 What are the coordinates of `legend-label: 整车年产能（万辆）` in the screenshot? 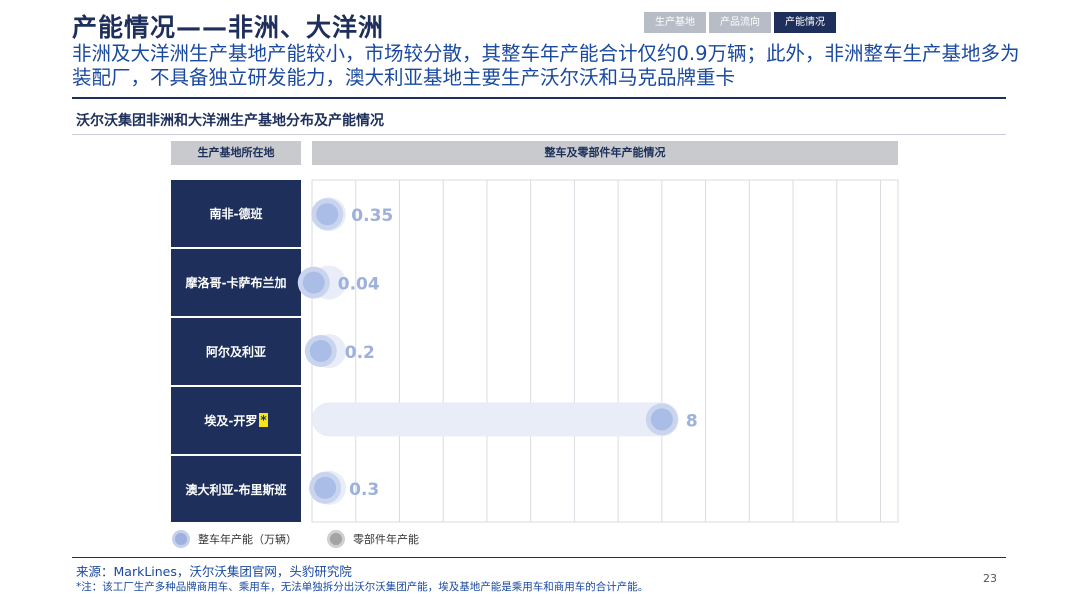 It's located at (247, 539).